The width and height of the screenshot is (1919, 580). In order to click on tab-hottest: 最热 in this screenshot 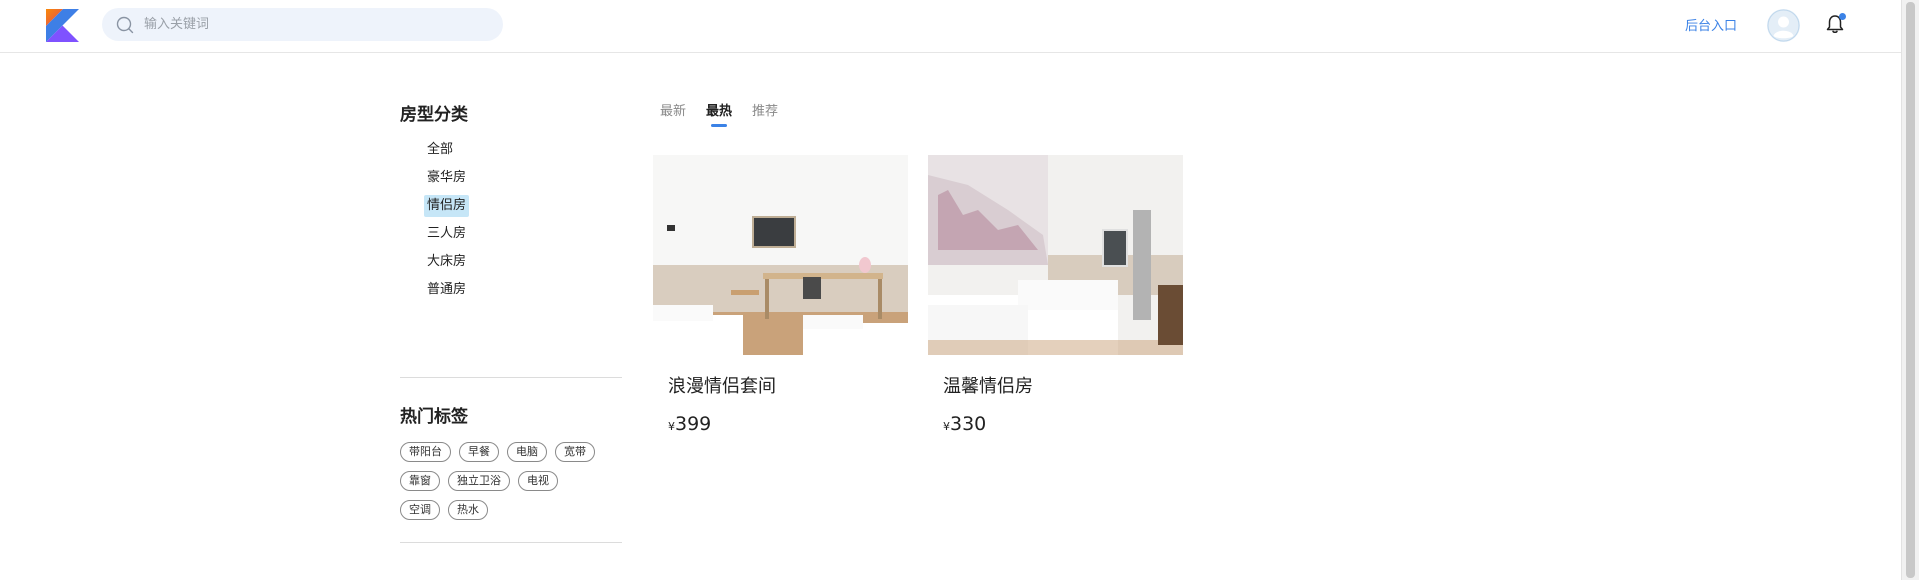, I will do `click(719, 114)`.